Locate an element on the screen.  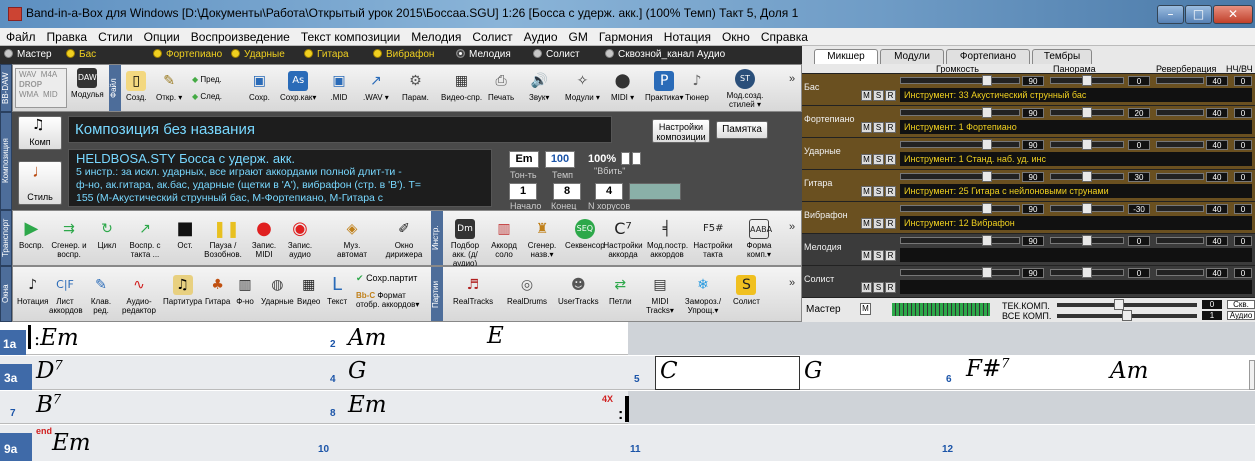
menu-help: Справка is located at coordinates (784, 36).